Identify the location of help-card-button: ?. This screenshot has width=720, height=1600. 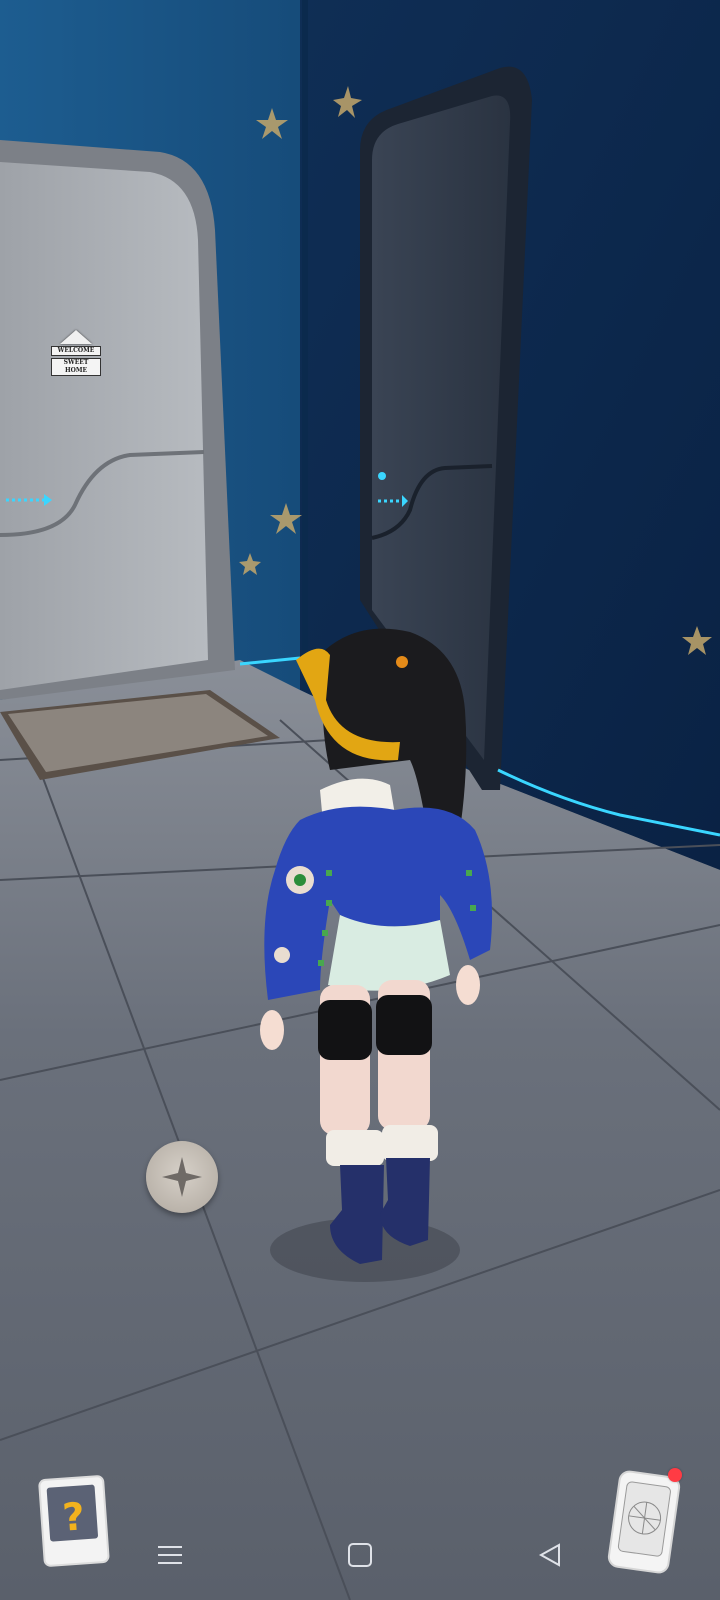
(74, 1522).